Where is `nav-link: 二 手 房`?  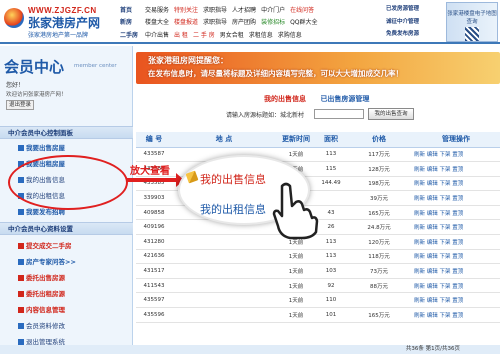
nav-link: 二 手 房 is located at coordinates (204, 34).